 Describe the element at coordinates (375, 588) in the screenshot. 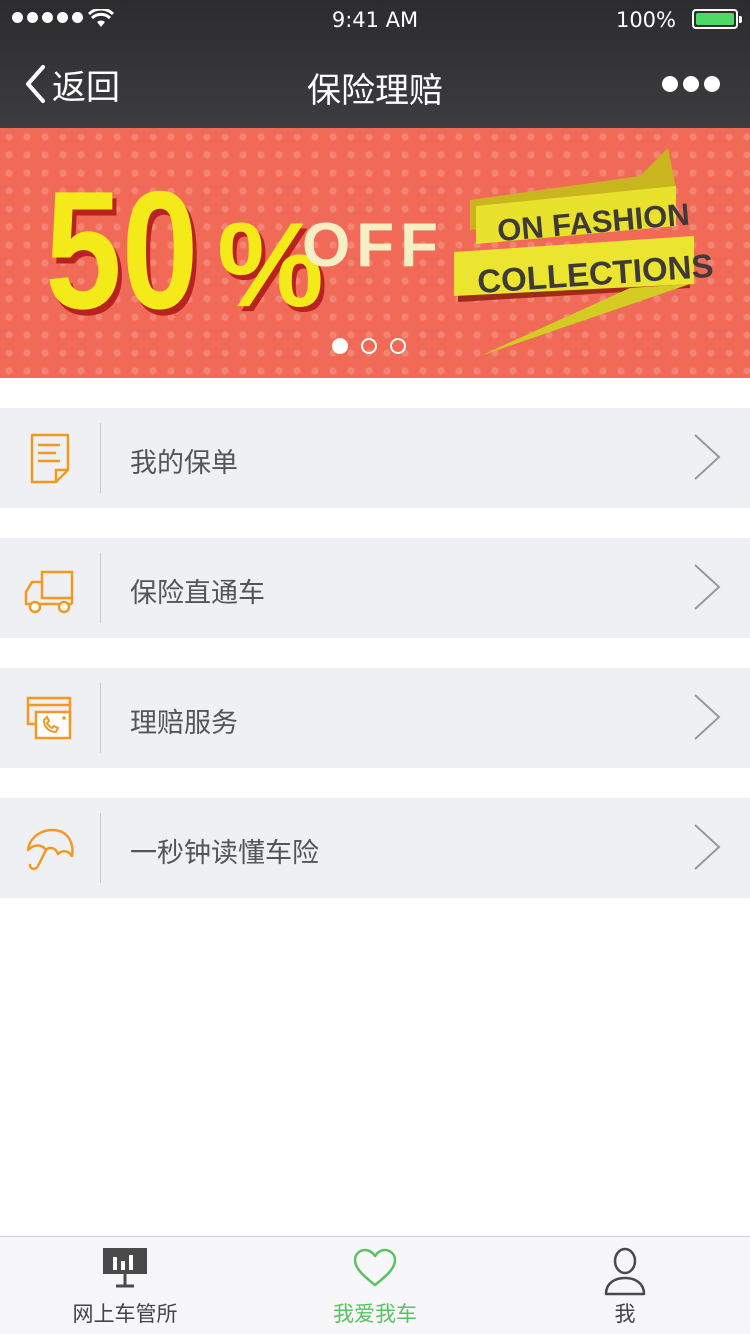

I see `menu-item-insurance-express: 保险直通车` at that location.